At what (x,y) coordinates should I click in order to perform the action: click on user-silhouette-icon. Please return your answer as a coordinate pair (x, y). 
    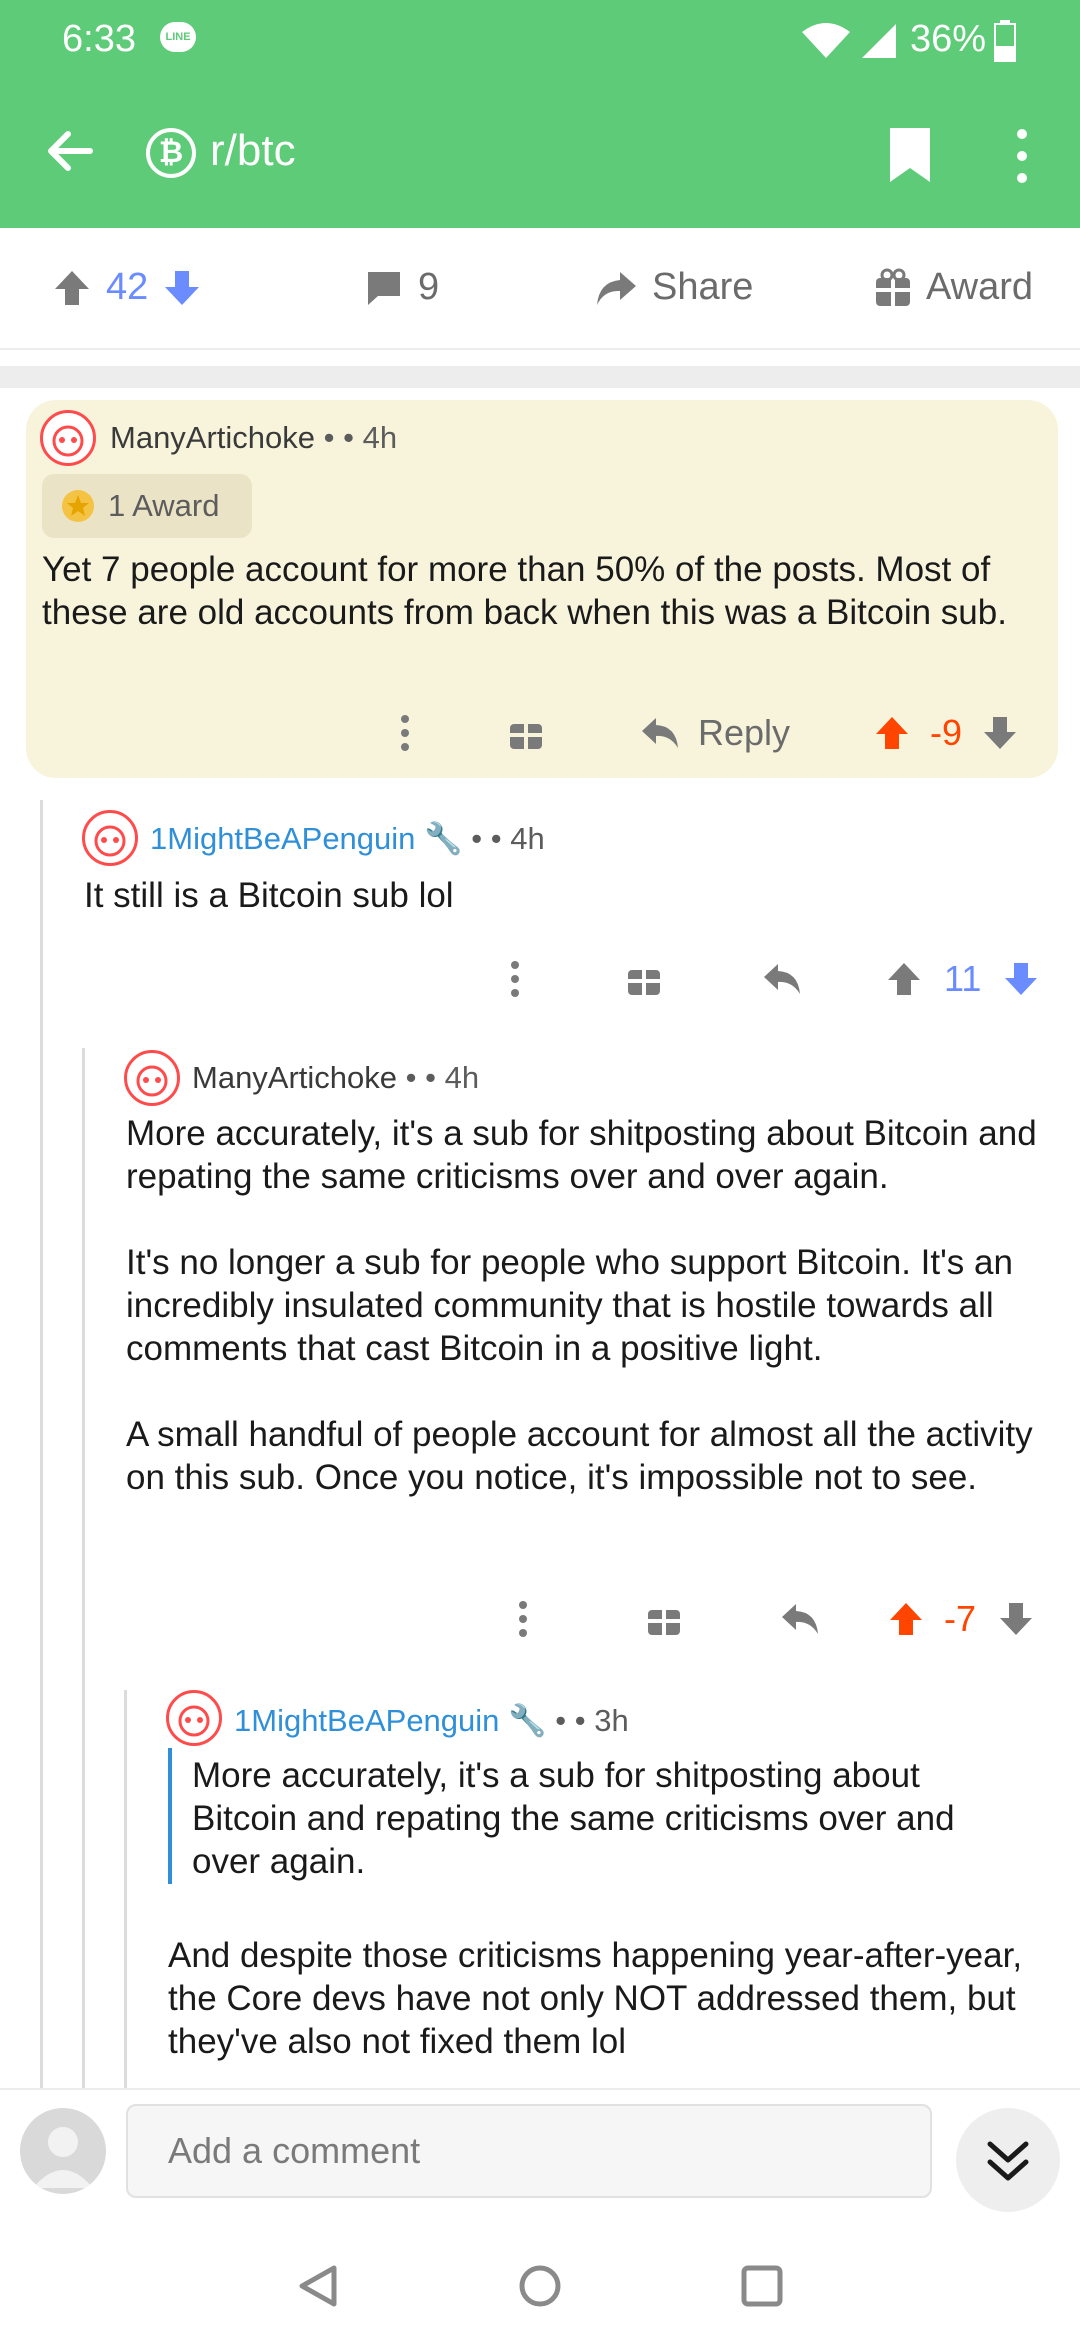
    Looking at the image, I should click on (63, 2157).